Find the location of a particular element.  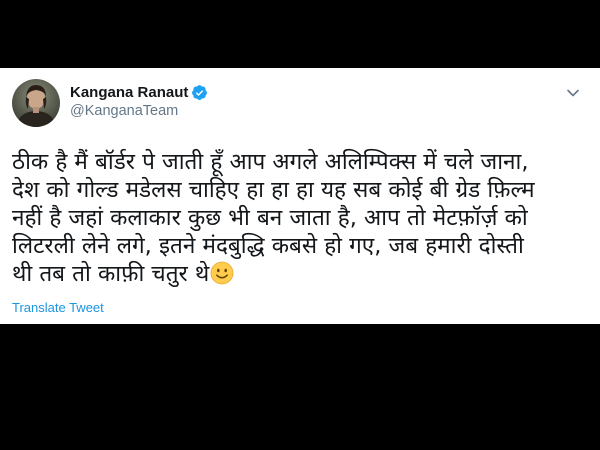

name-row: Kangana Ranaut is located at coordinates (139, 92).